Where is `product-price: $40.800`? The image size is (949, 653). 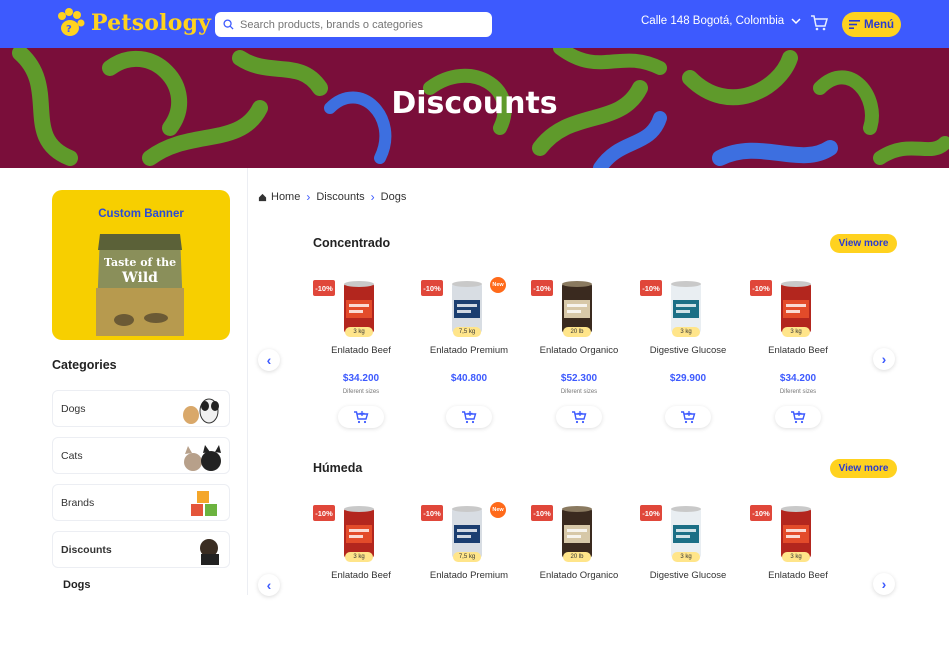 product-price: $40.800 is located at coordinates (469, 378).